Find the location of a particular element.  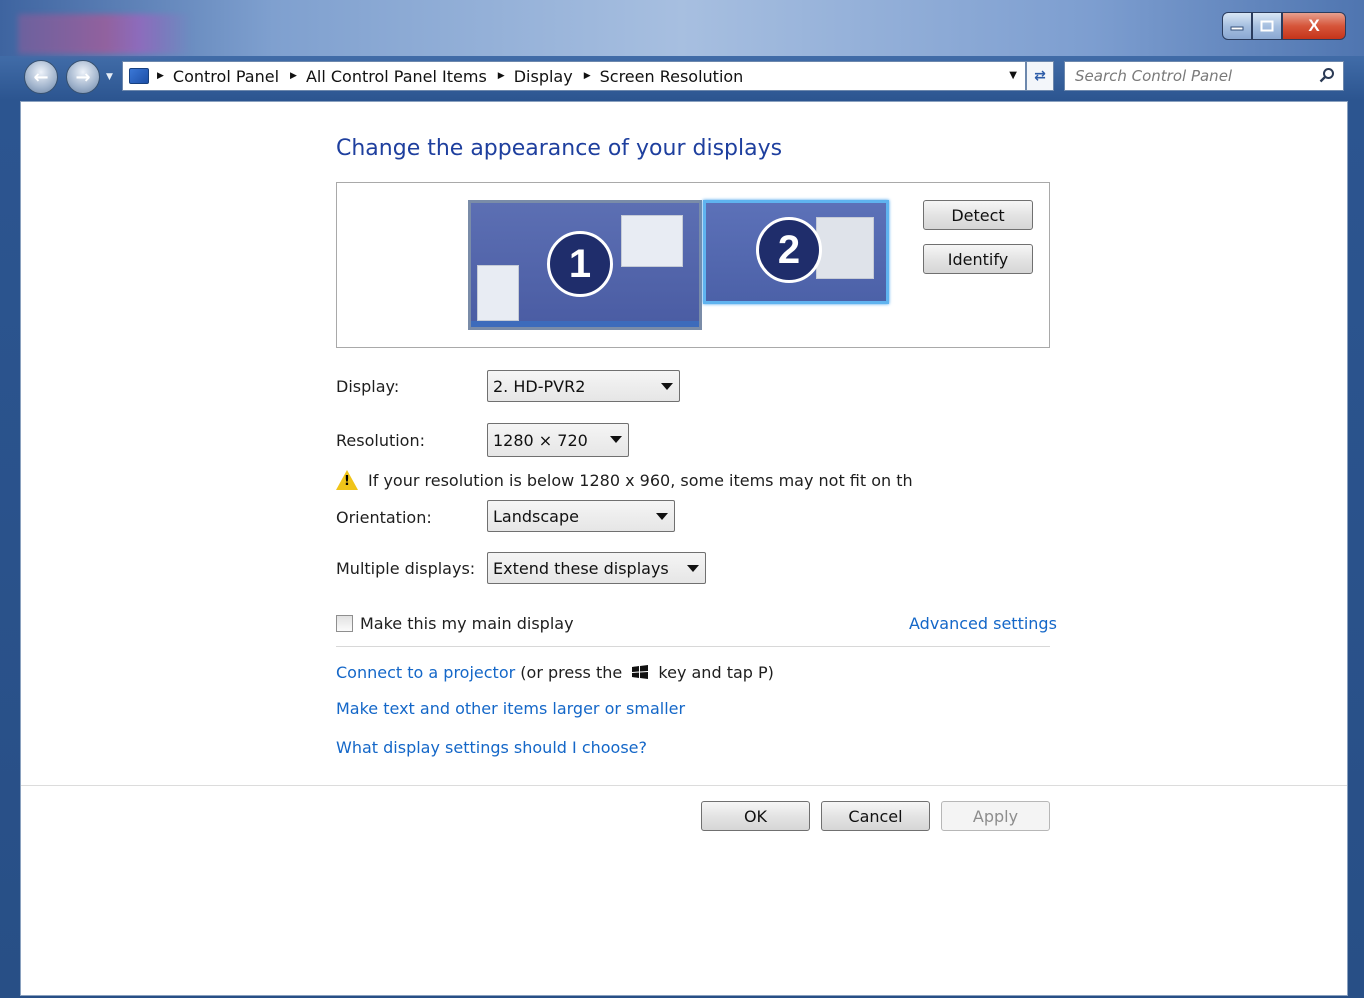

projector-hint-text: (or press the is located at coordinates (571, 672).